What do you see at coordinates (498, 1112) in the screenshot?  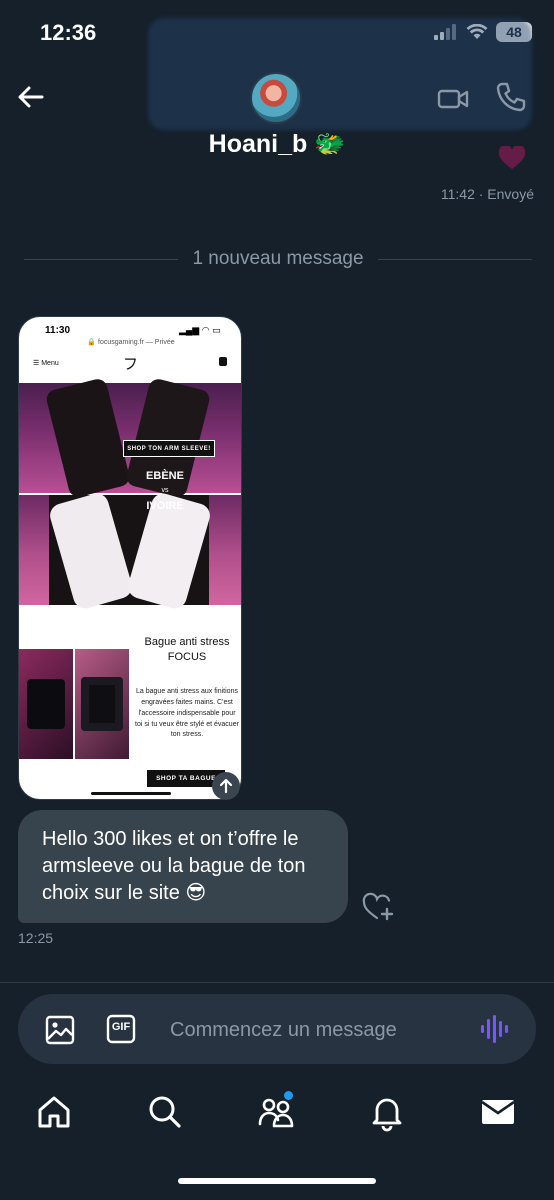 I see `messages-icon` at bounding box center [498, 1112].